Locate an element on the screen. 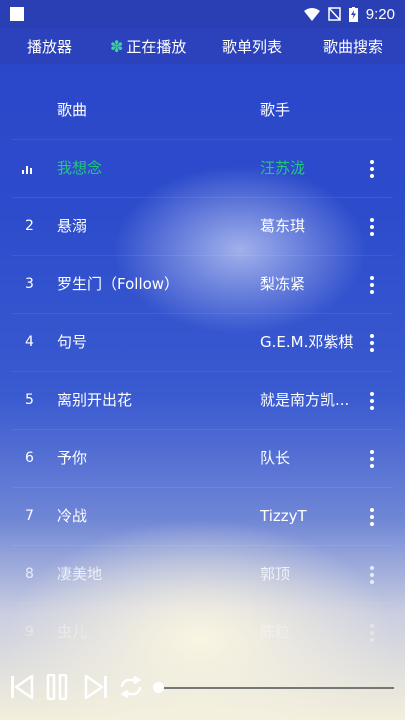  song-number: 4 is located at coordinates (29, 342).